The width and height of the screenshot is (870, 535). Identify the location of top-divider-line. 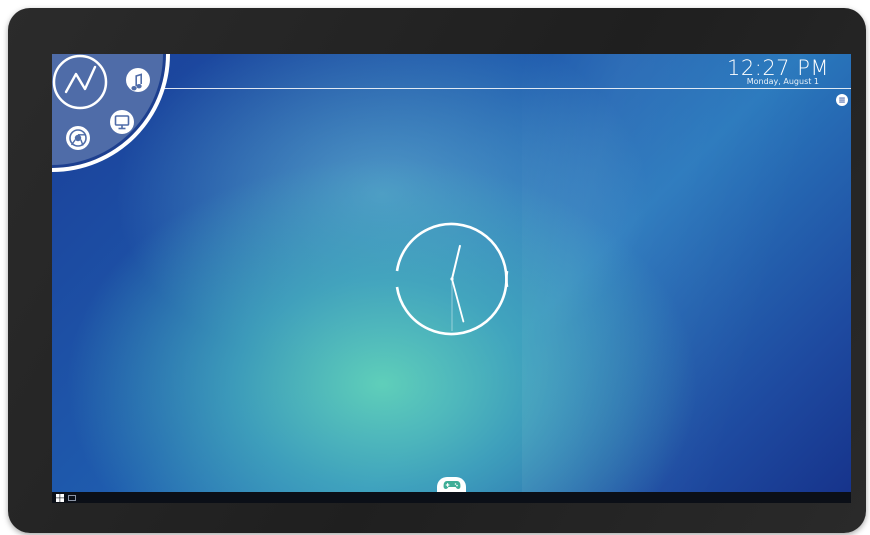
(506, 88).